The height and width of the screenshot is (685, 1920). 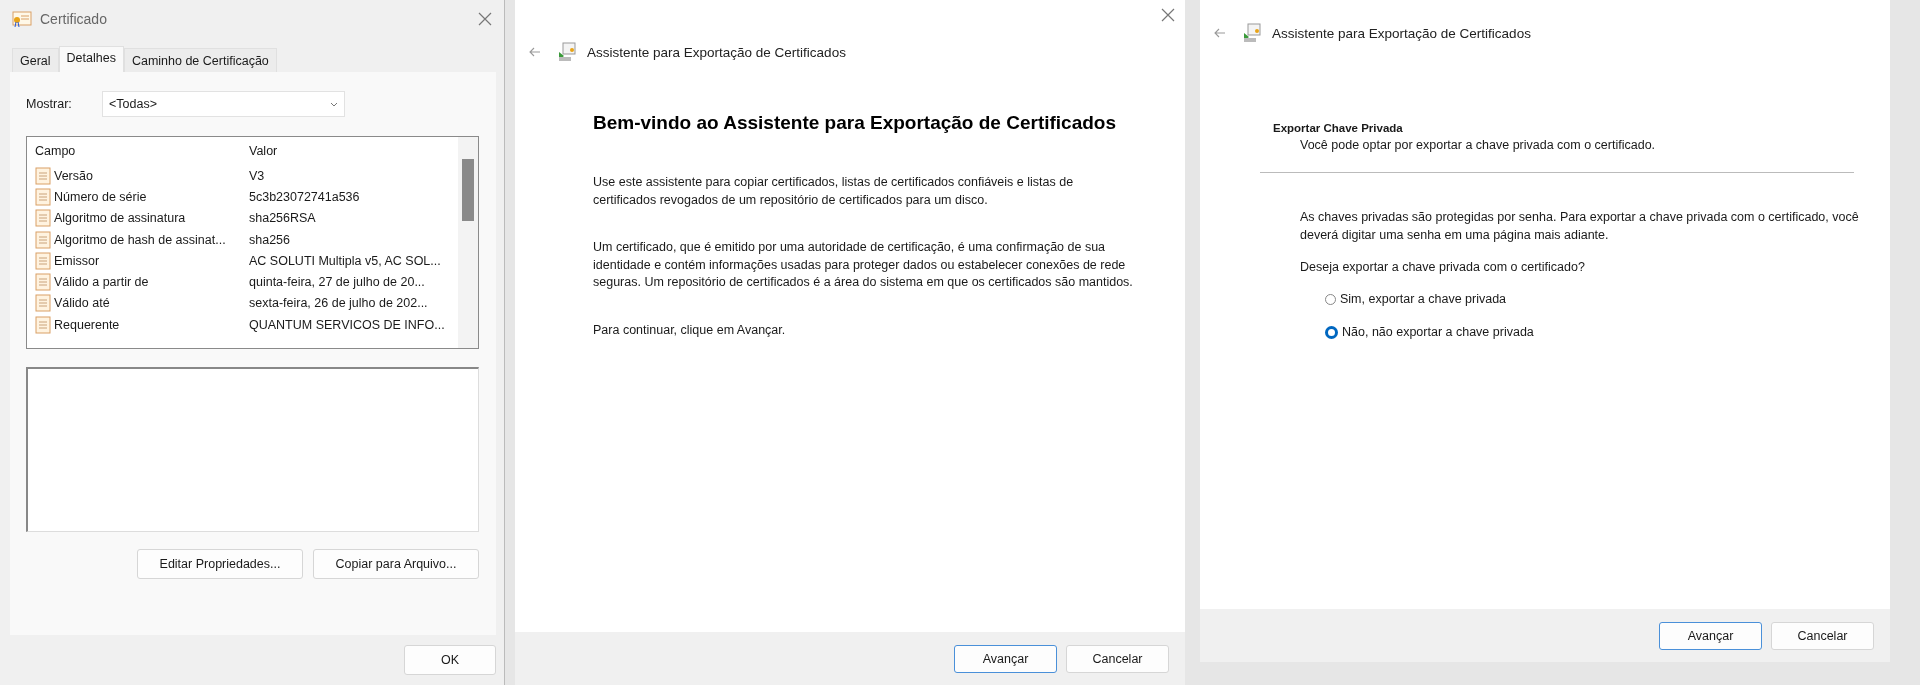 I want to click on ok-button: OK, so click(x=450, y=660).